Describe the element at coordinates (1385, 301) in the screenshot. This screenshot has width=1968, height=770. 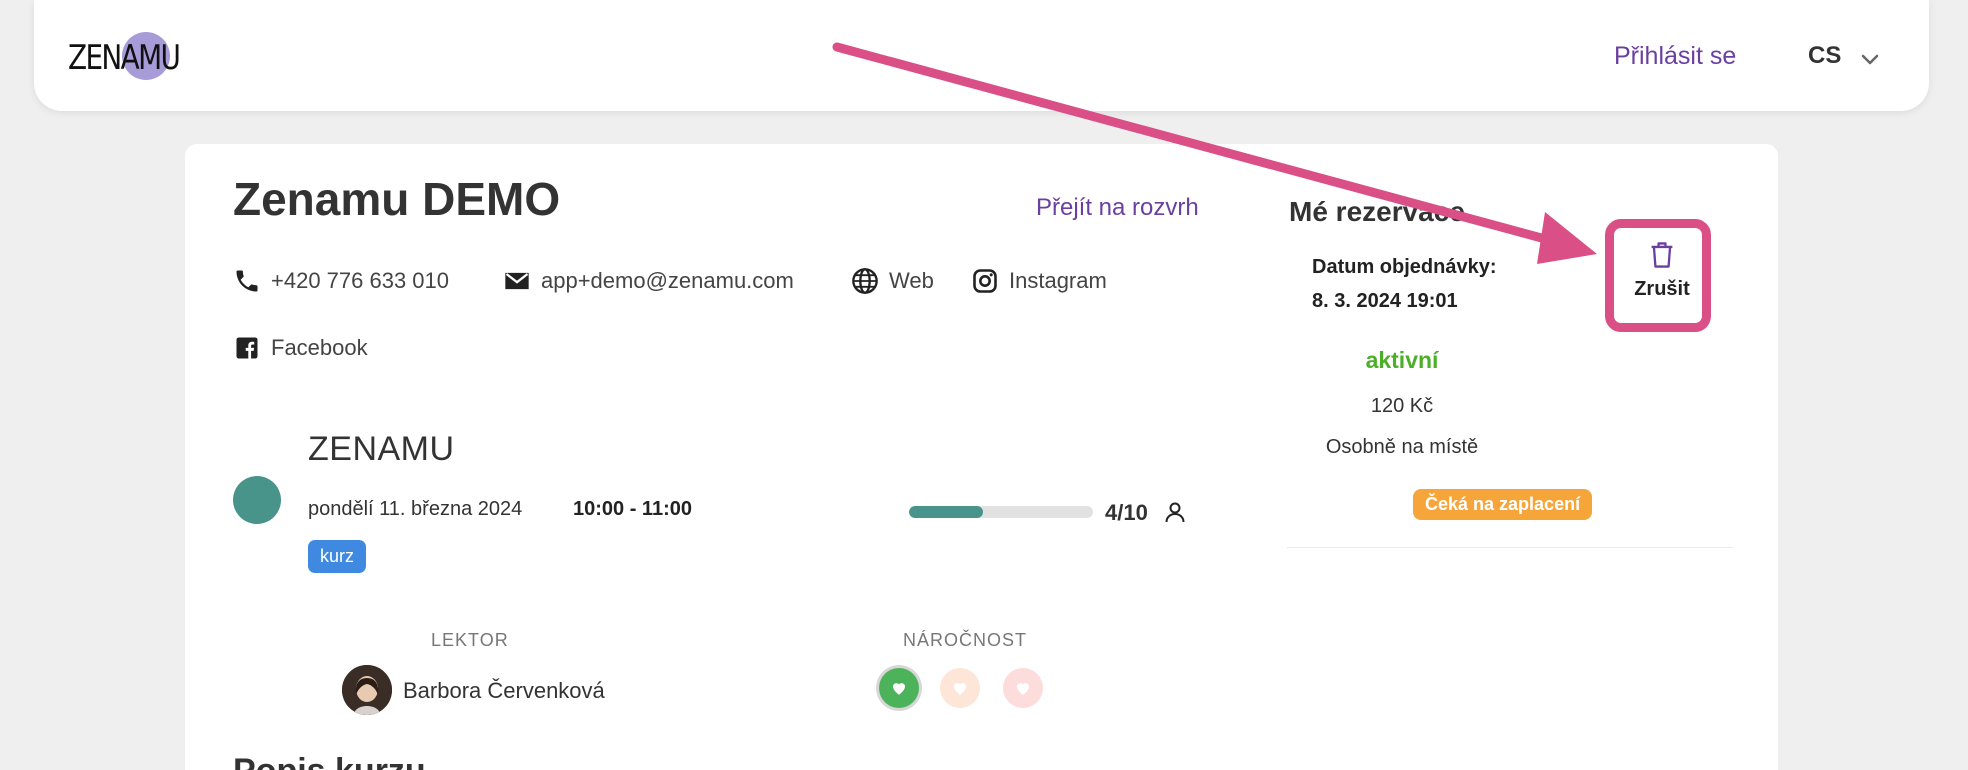
I see `order-date-value: 8. 3. 2024 19:01` at that location.